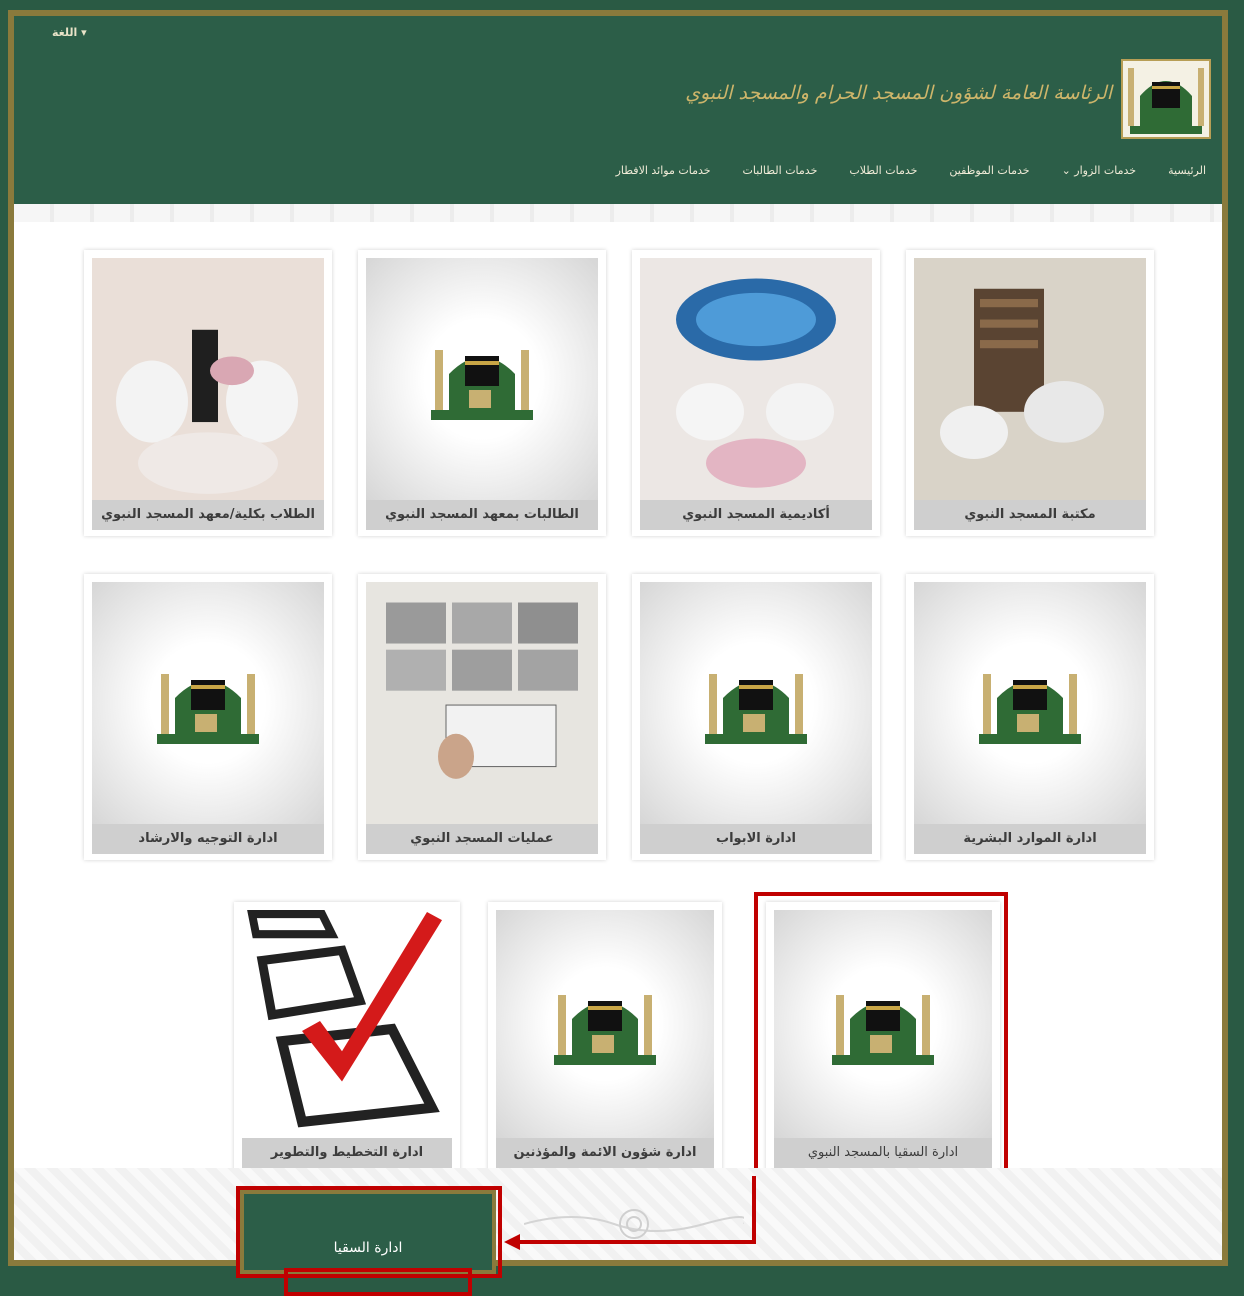  I want to click on dropdown-popup: ادارة السقيا, so click(368, 1243).